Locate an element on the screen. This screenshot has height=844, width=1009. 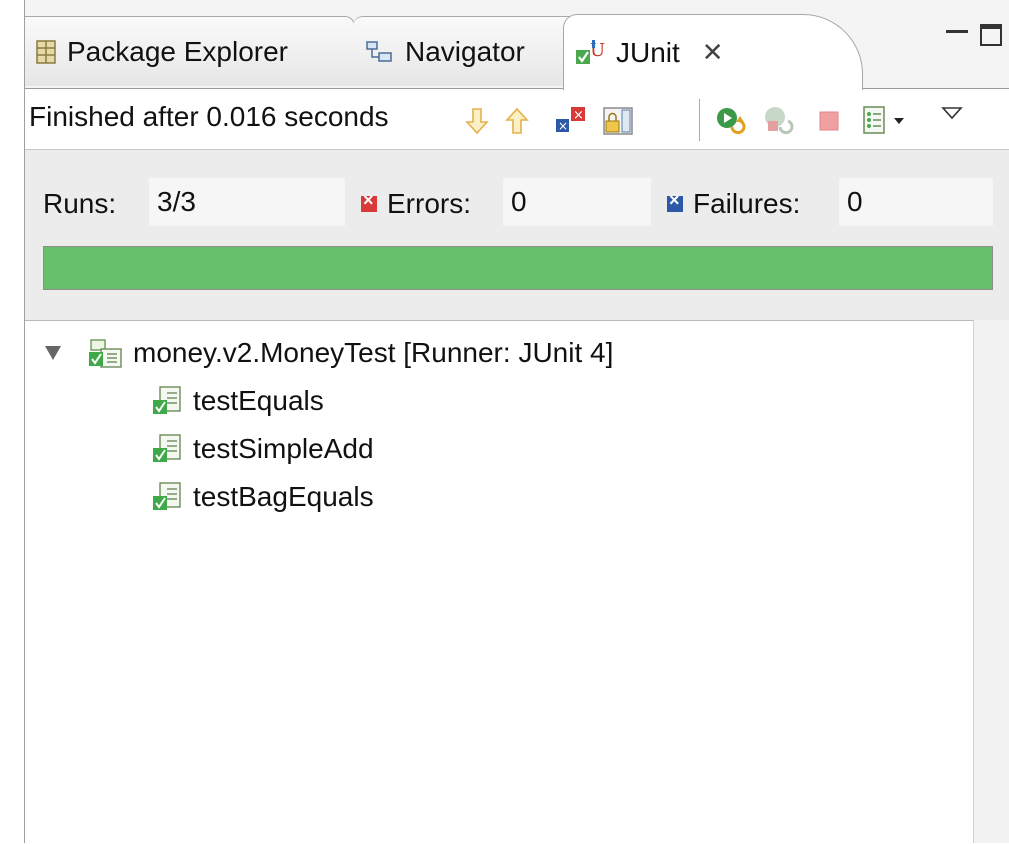
rerun-failed-first-icon is located at coordinates (779, 121).